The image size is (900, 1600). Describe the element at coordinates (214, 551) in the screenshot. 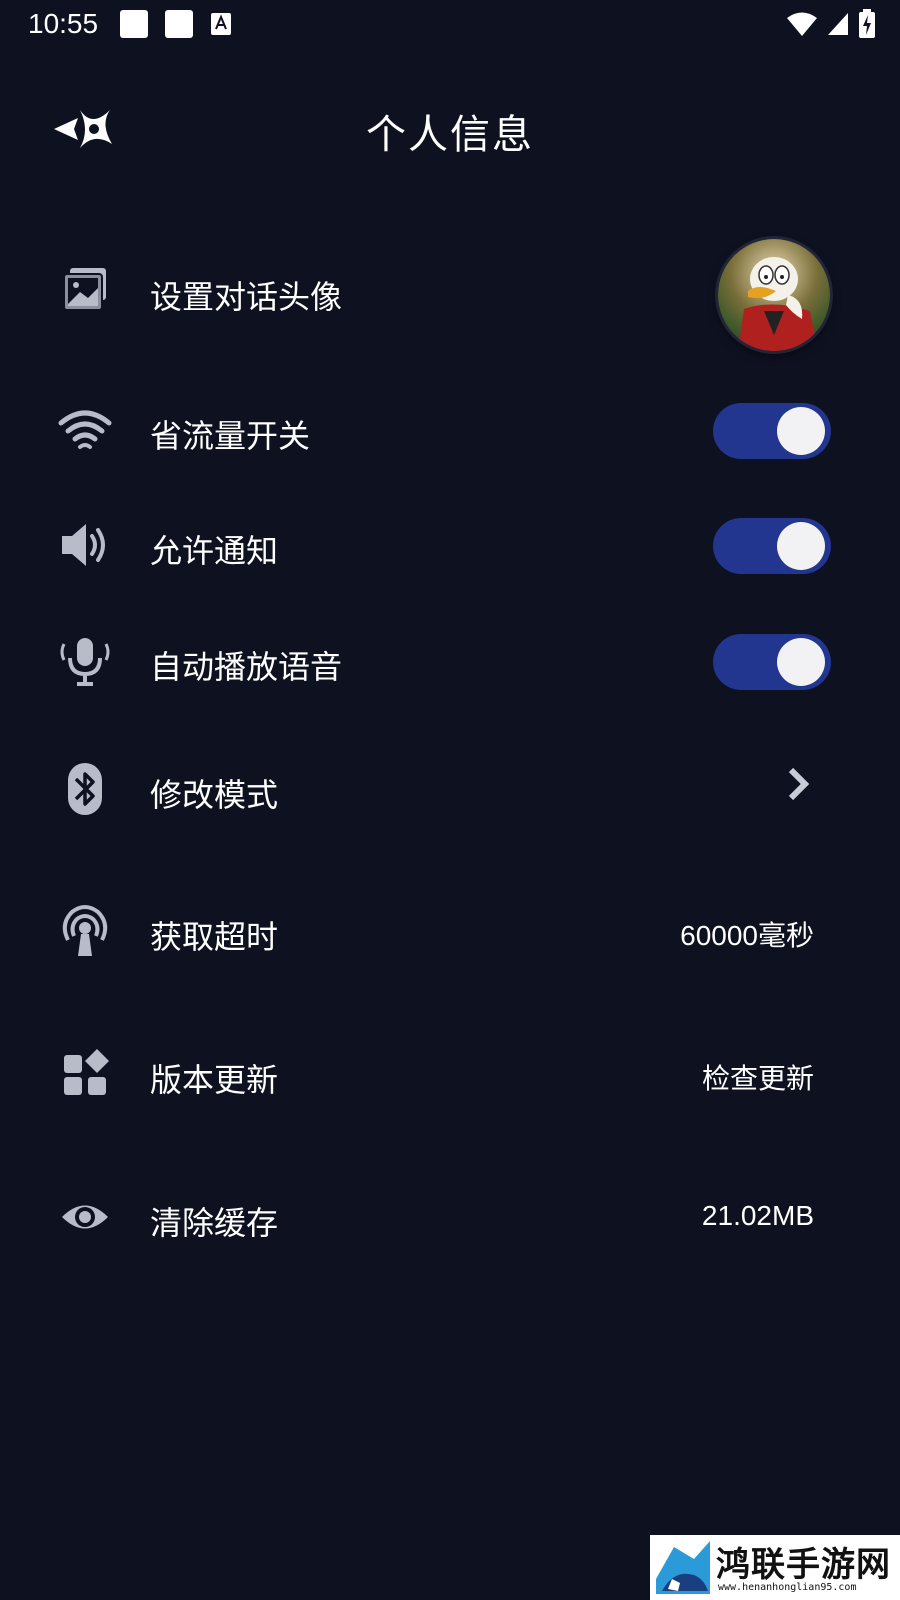

I see `notifications-label: 允许通知` at that location.